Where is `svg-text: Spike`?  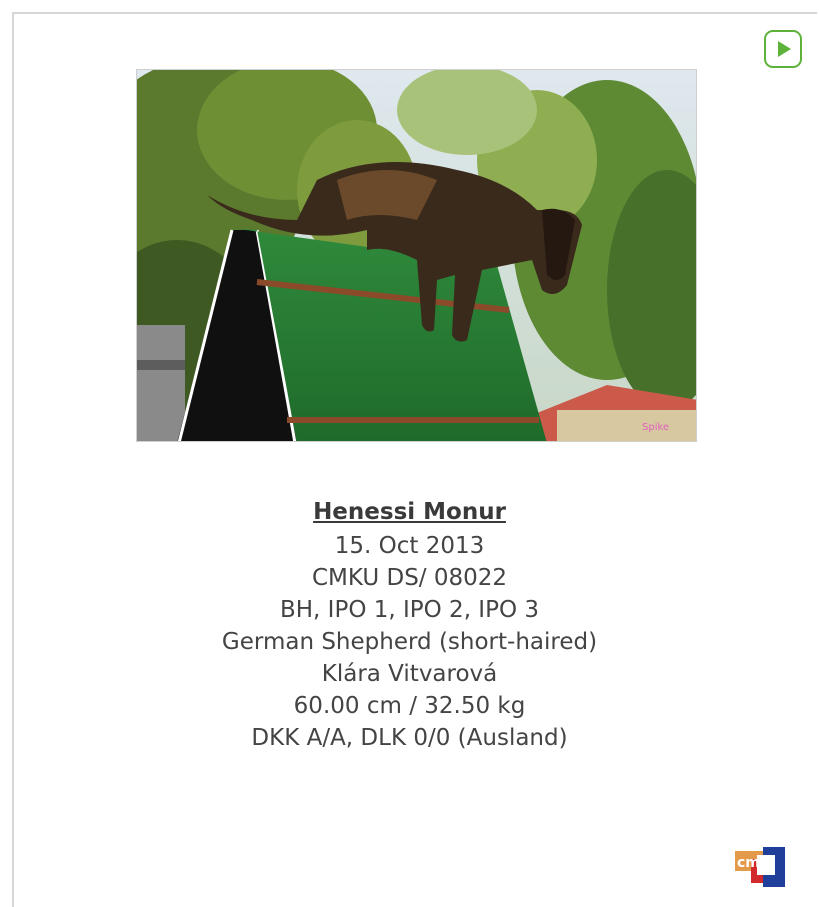 svg-text: Spike is located at coordinates (655, 427).